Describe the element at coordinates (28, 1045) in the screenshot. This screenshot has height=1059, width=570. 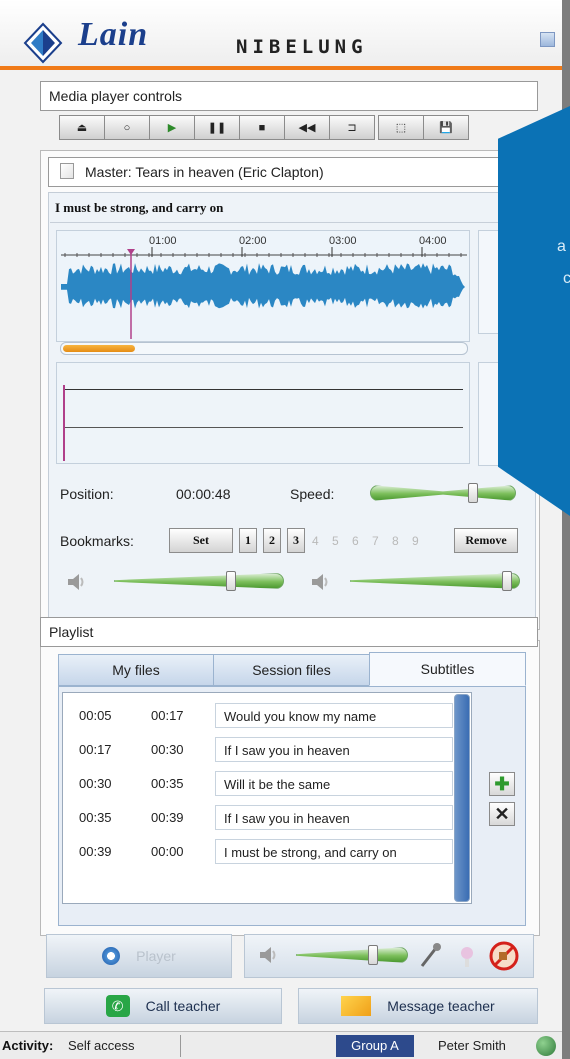
I see `activity-label: Activity:` at that location.